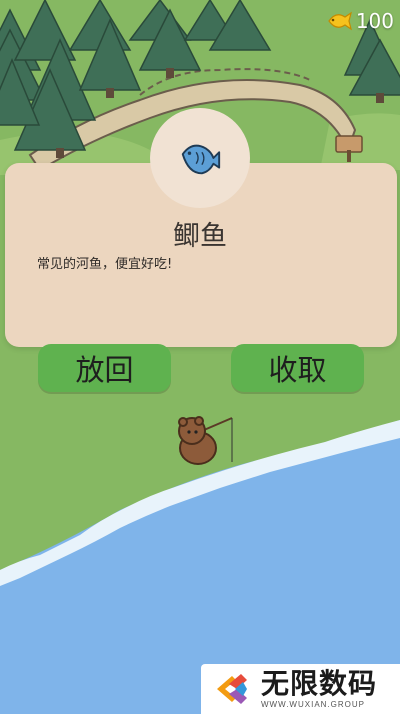 The image size is (400, 714). What do you see at coordinates (105, 264) in the screenshot?
I see `fish-description: 常见的河鱼，便宜好吃!` at bounding box center [105, 264].